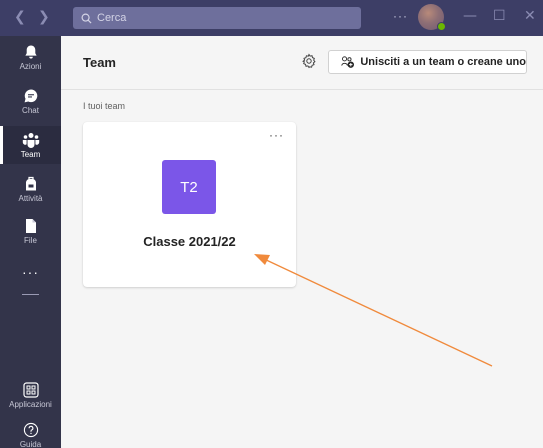  What do you see at coordinates (30, 110) in the screenshot?
I see `rail-item-label: Chat` at bounding box center [30, 110].